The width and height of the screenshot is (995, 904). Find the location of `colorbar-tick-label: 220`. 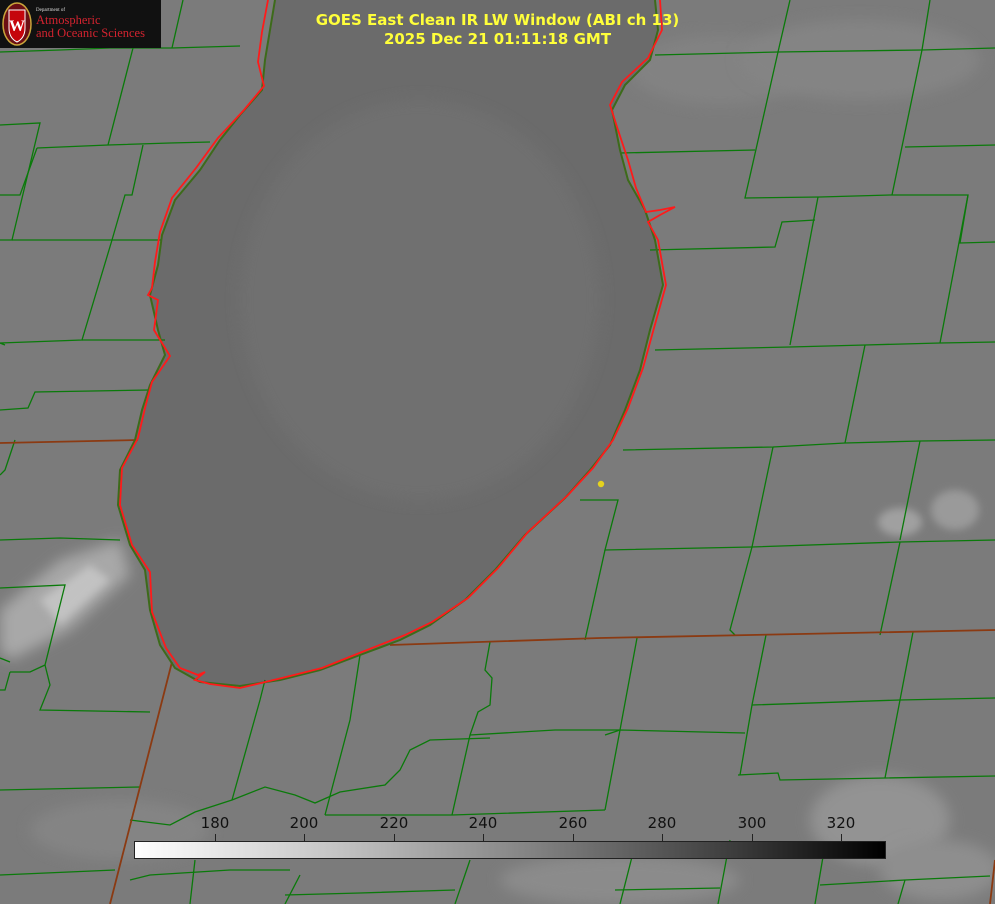

colorbar-tick-label: 220 is located at coordinates (394, 823).